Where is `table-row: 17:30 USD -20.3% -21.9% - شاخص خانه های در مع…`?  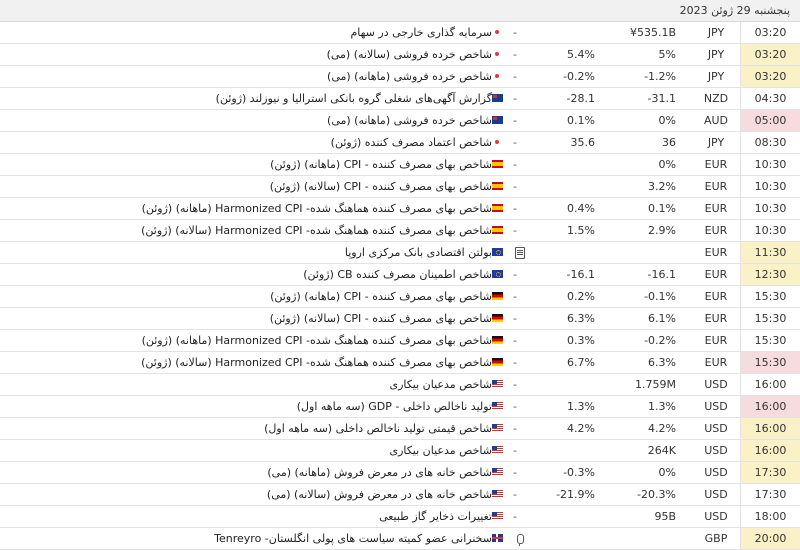
table-row: 17:30 USD -20.3% -21.9% - شاخص خانه های در مع… is located at coordinates (400, 495).